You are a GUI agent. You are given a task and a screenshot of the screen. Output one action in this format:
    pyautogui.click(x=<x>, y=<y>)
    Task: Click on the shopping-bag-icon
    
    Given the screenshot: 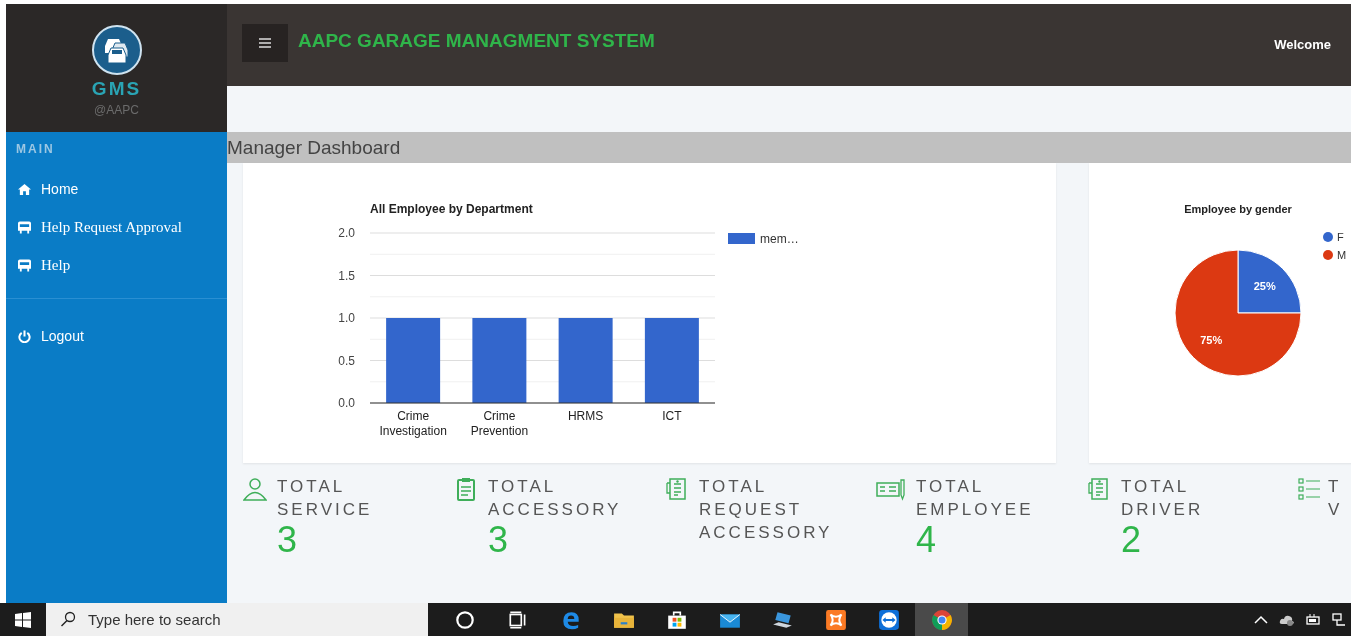 What is the action you would take?
    pyautogui.click(x=676, y=619)
    